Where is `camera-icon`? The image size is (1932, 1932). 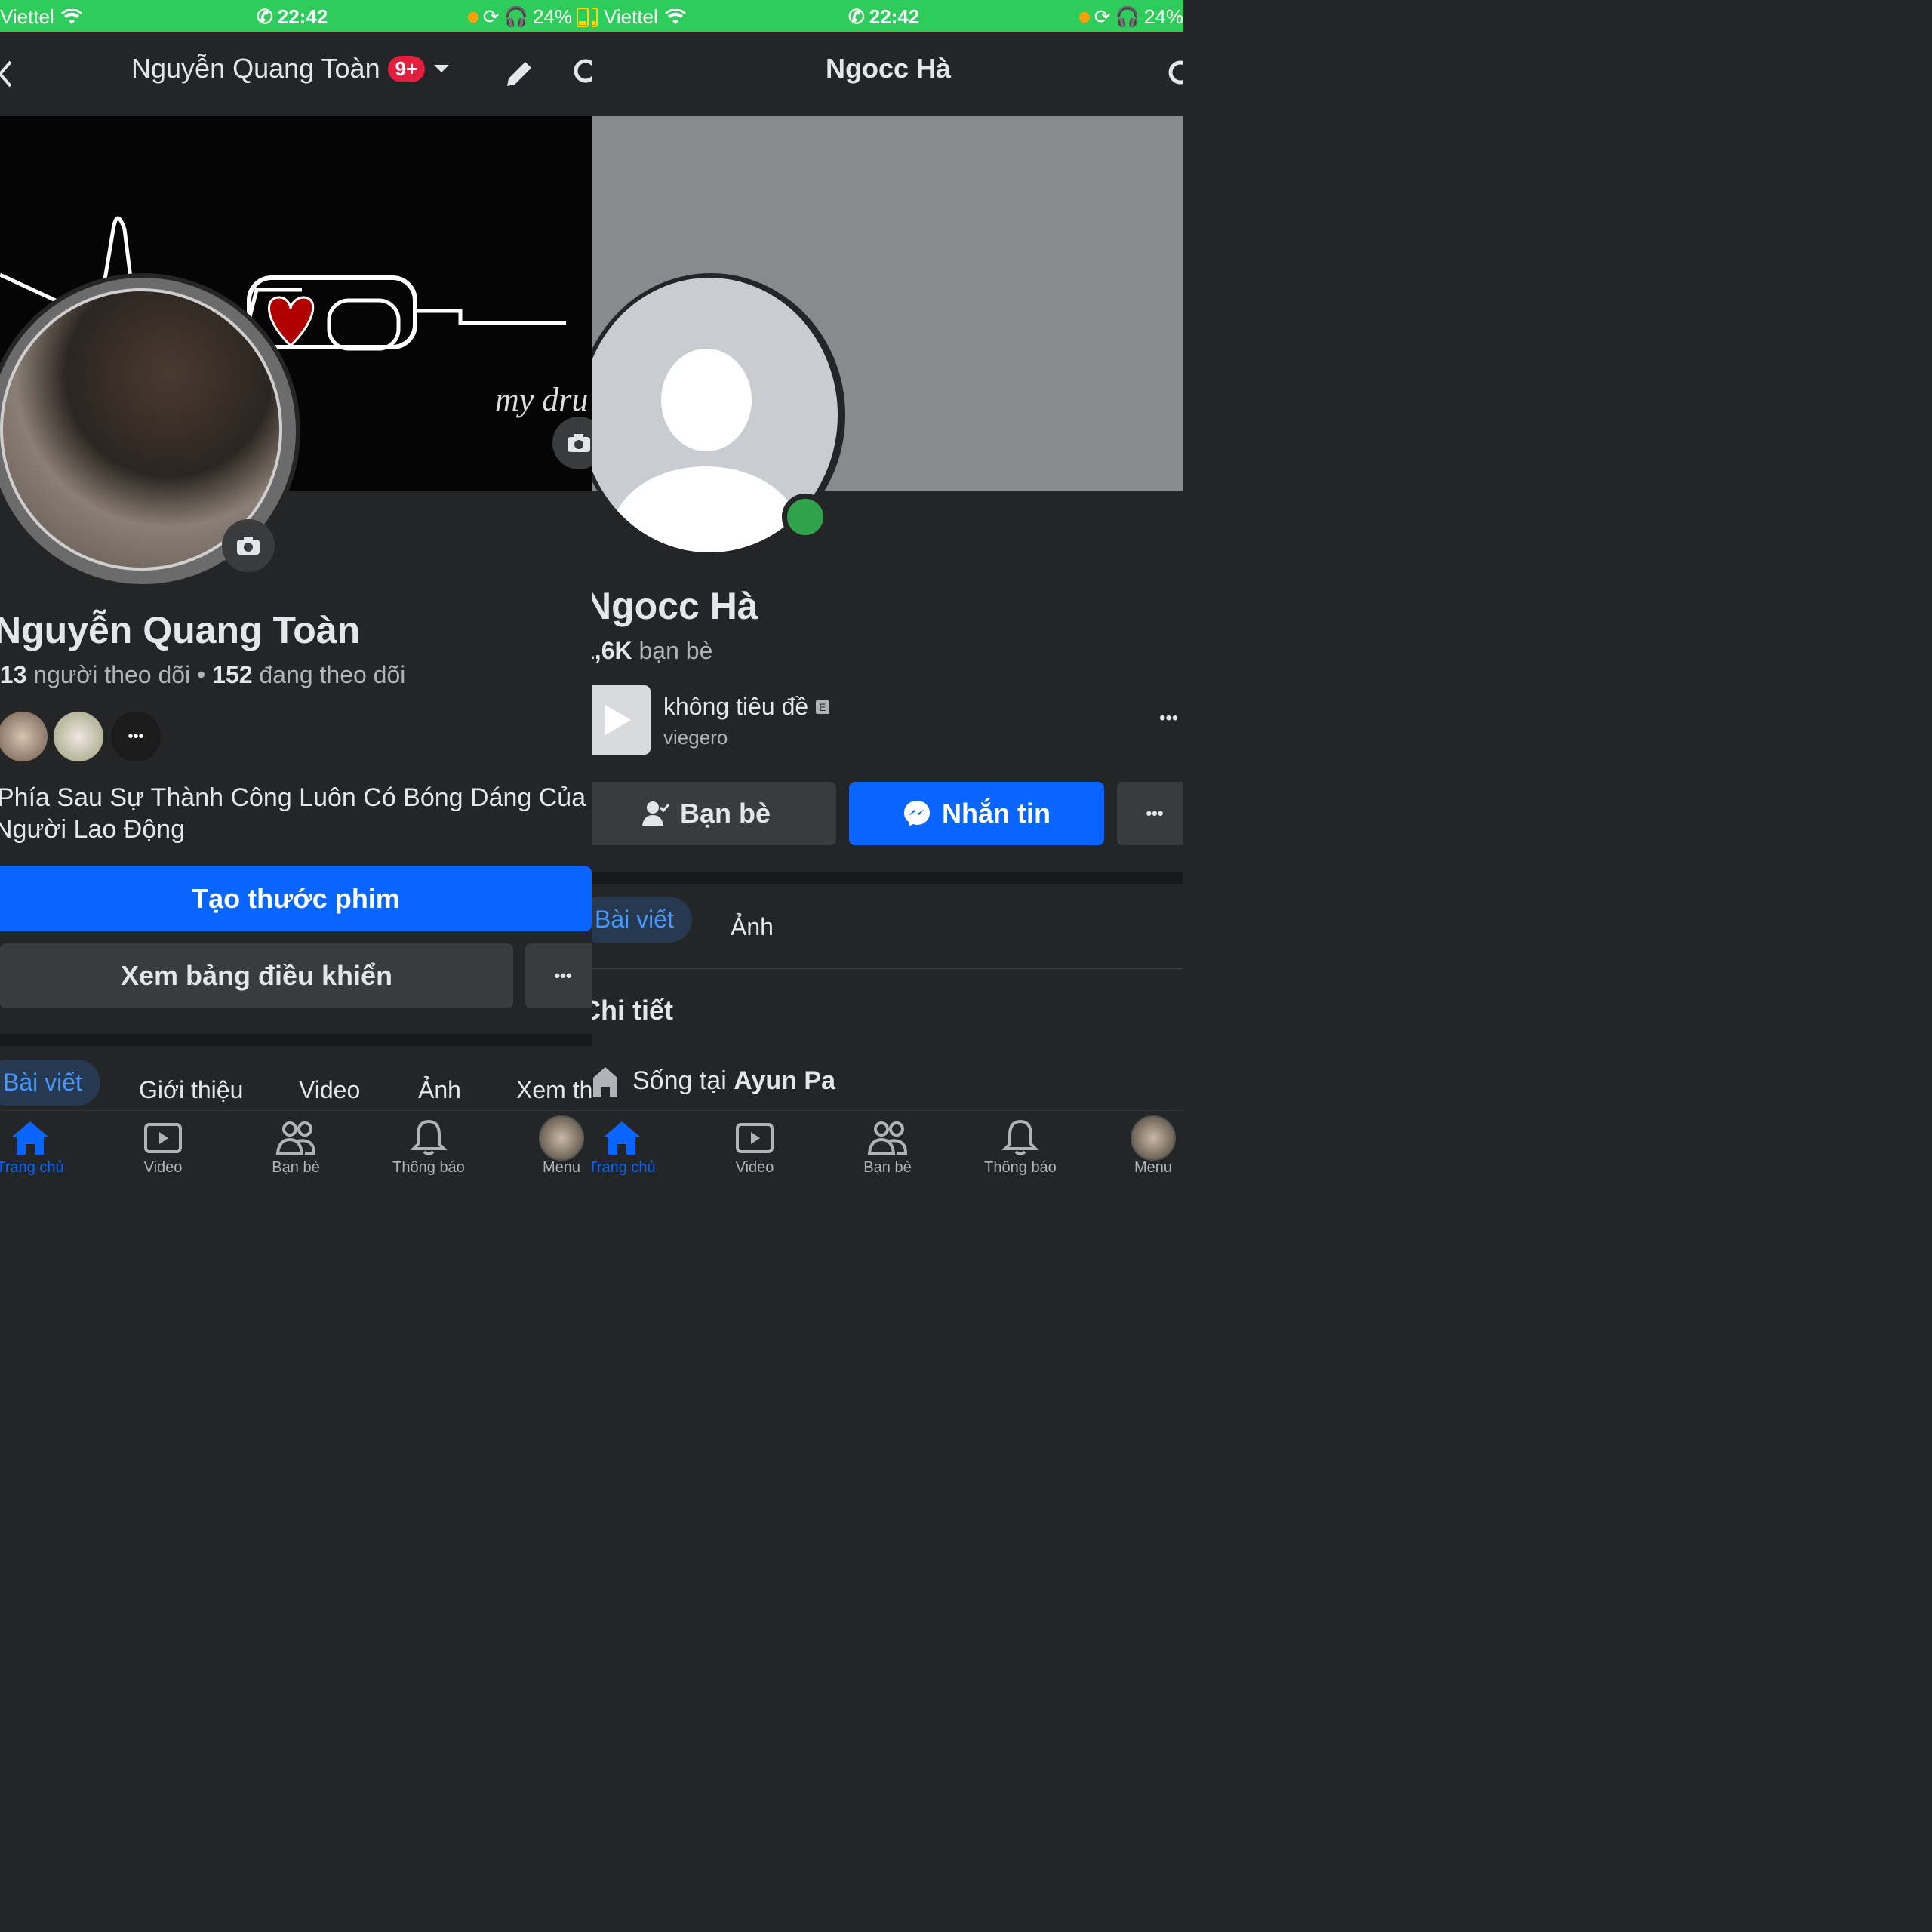 camera-icon is located at coordinates (579, 443).